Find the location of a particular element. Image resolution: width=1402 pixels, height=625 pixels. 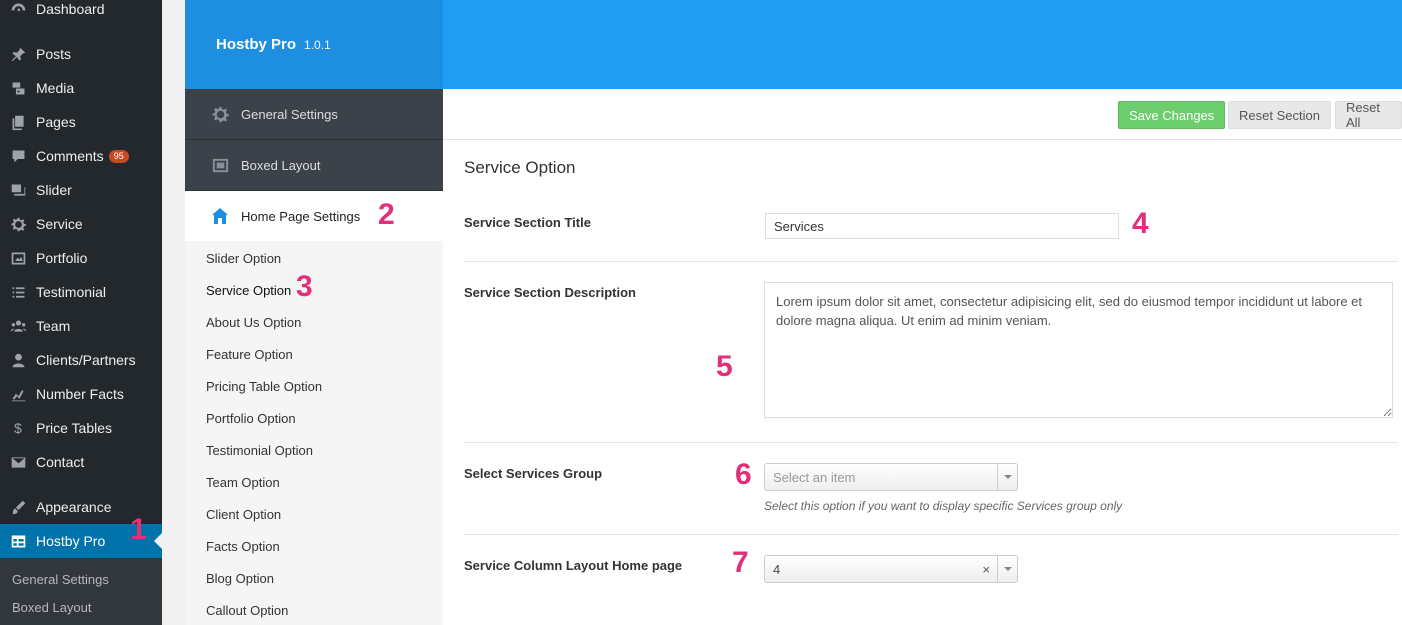

select-placeholder: Select an item is located at coordinates (814, 477).